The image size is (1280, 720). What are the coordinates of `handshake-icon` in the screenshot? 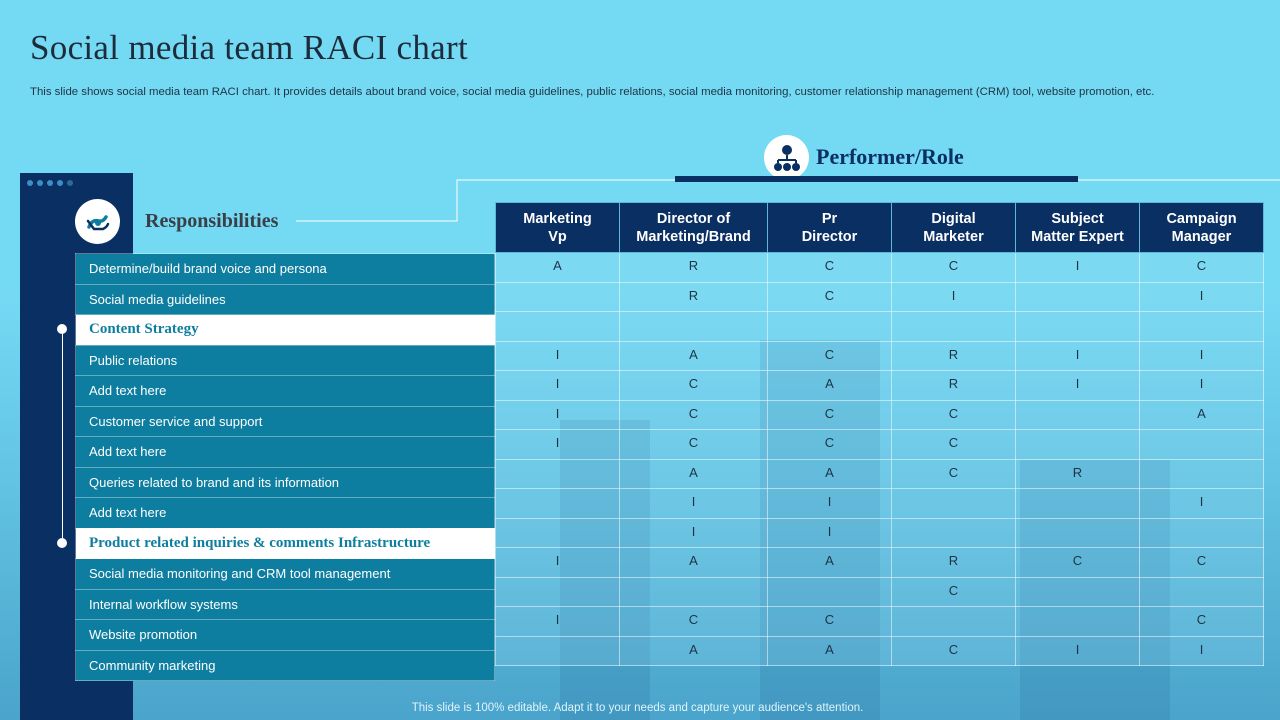 It's located at (97, 221).